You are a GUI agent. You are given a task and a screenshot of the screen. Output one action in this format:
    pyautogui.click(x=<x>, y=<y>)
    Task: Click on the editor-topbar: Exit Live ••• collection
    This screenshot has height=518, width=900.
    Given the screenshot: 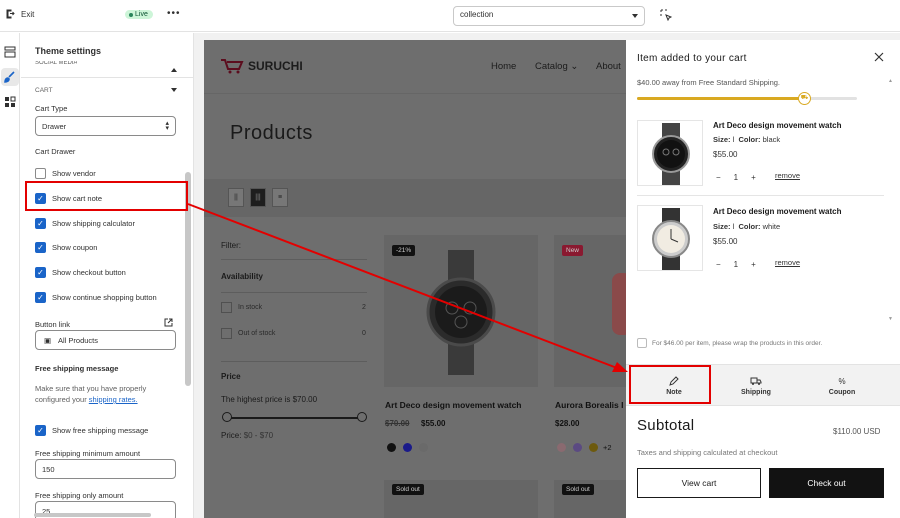 What is the action you would take?
    pyautogui.click(x=450, y=16)
    